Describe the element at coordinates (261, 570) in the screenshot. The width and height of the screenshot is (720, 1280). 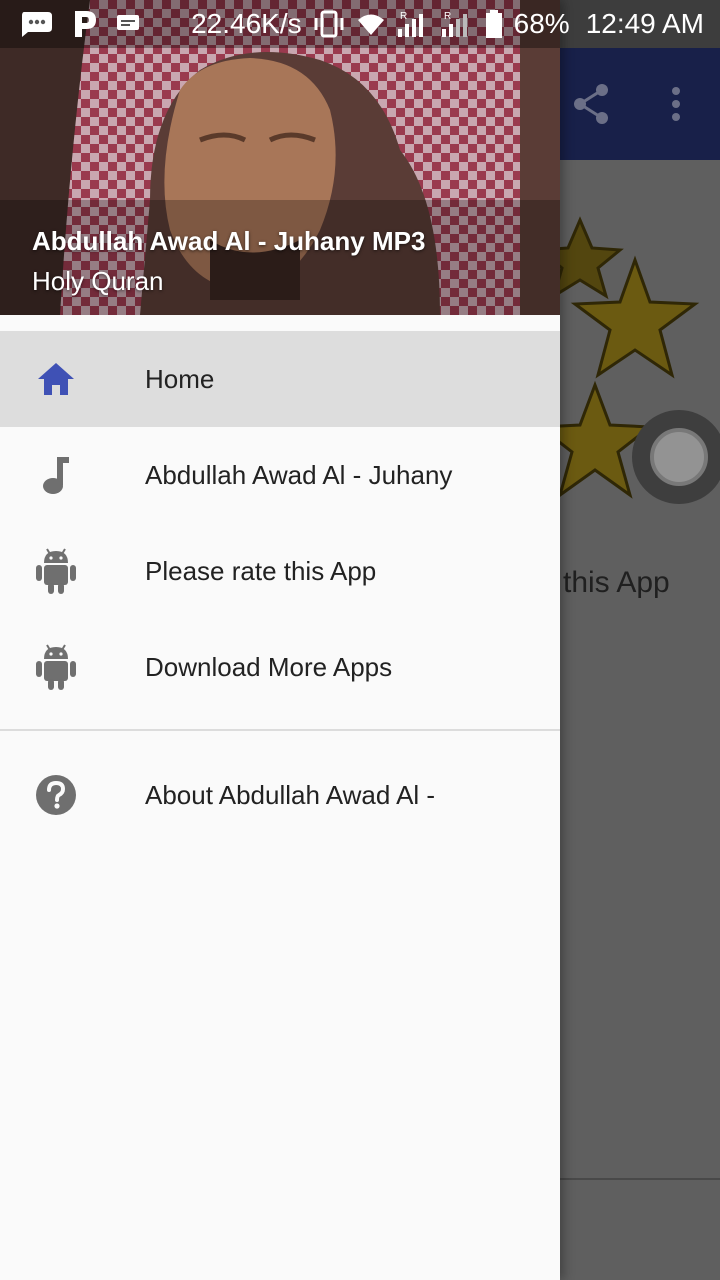
I see `menu-item-label: Please rate this App` at that location.